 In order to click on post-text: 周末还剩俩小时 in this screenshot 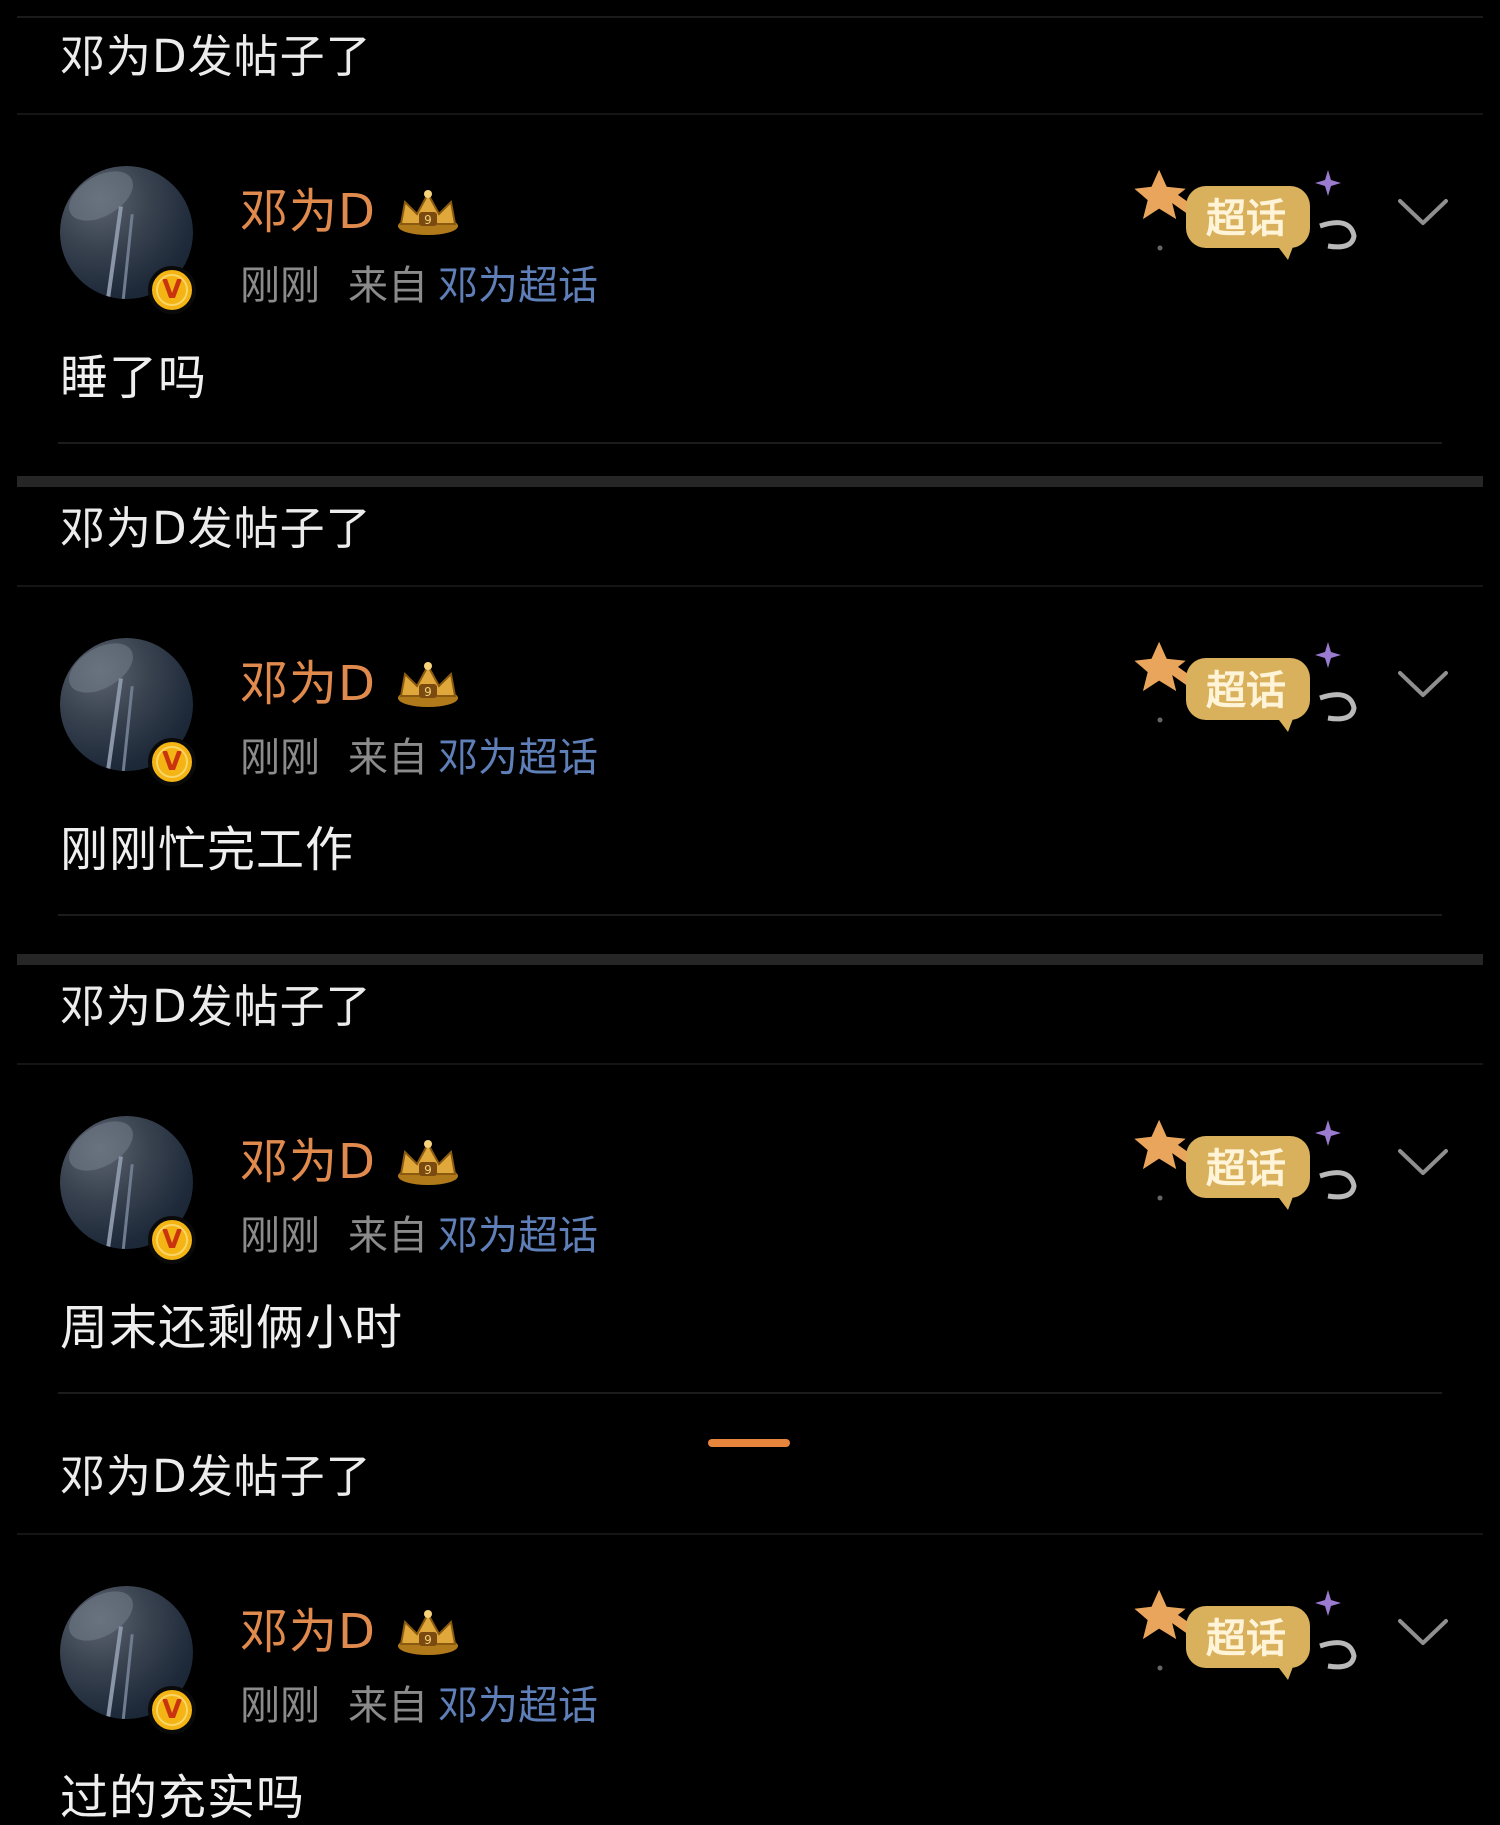, I will do `click(232, 1328)`.